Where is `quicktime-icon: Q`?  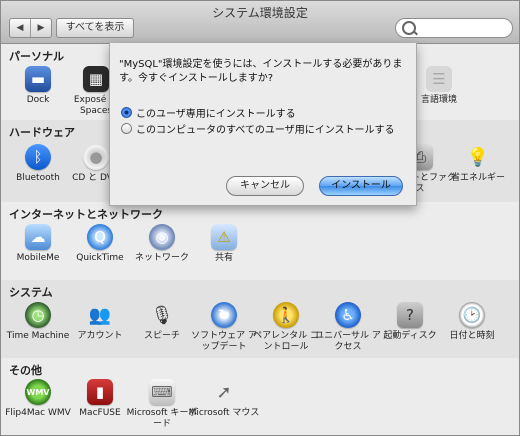
quicktime-icon: Q is located at coordinates (100, 237).